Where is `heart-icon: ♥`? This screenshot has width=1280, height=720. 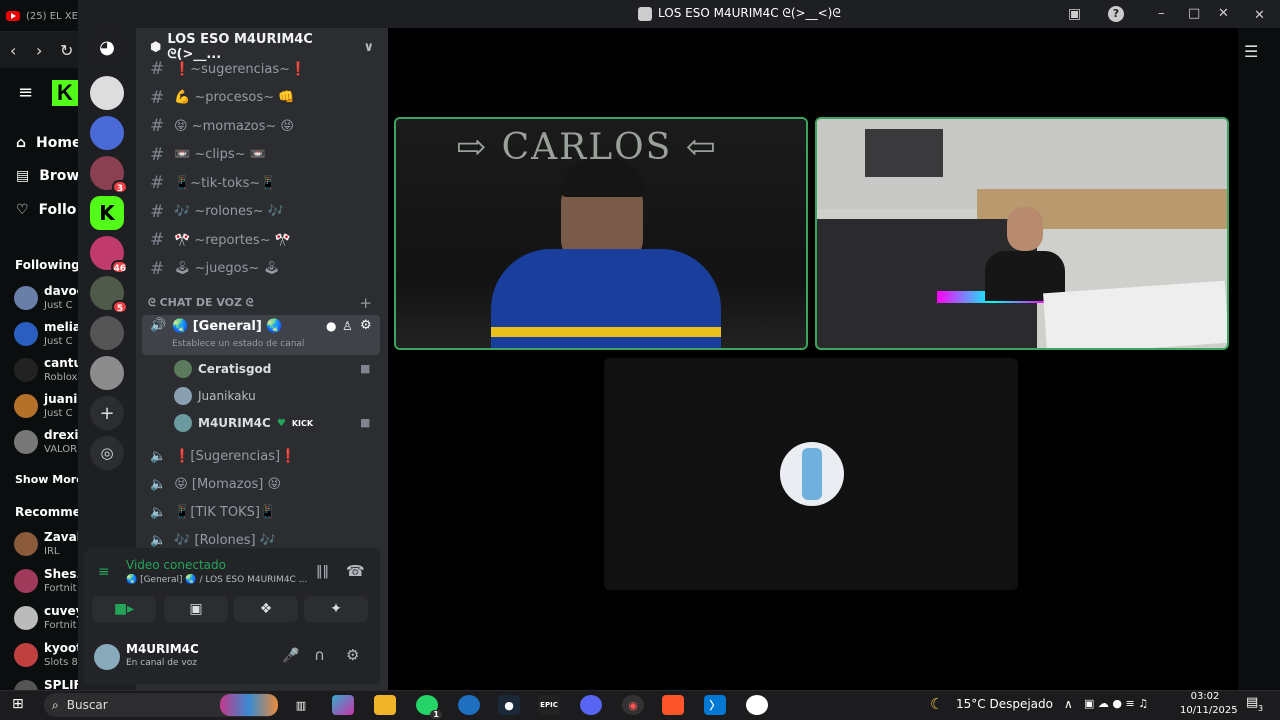
heart-icon: ♥ is located at coordinates (281, 423).